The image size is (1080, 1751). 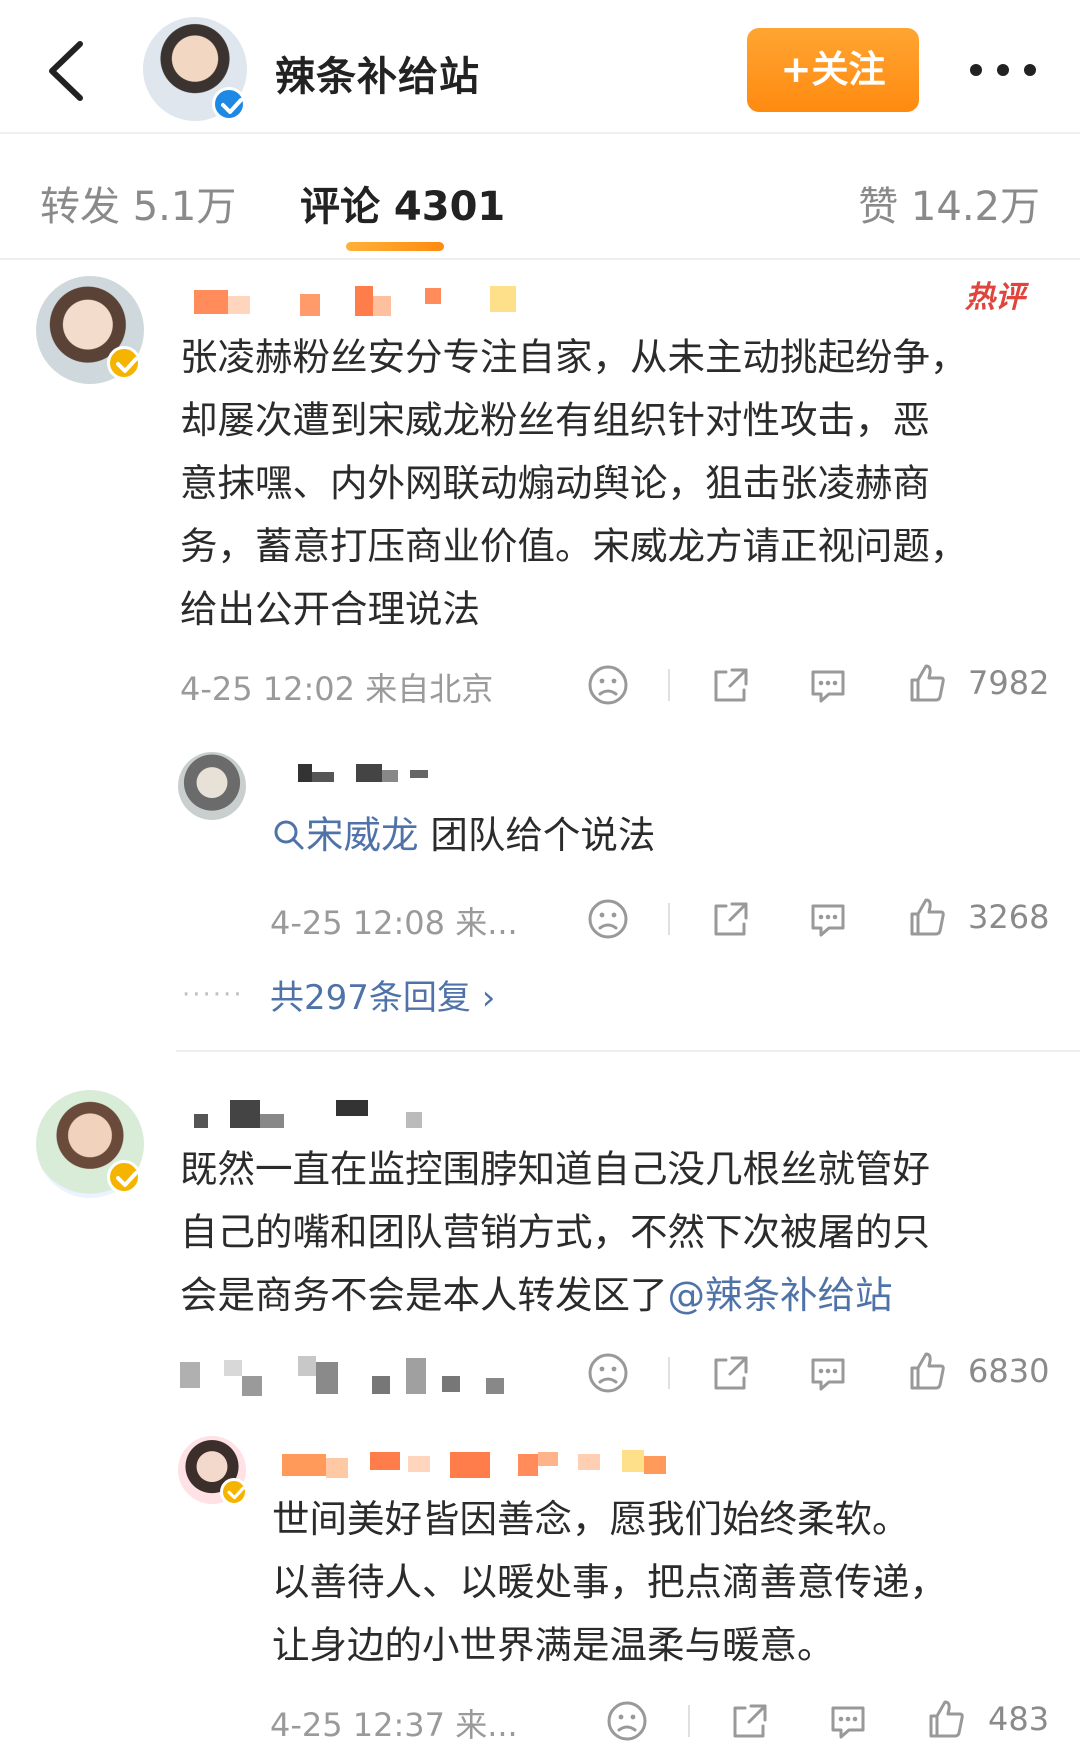 What do you see at coordinates (555, 1169) in the screenshot?
I see `comment-text: 既然一直在监控围脖知道自己没几根丝就管好` at bounding box center [555, 1169].